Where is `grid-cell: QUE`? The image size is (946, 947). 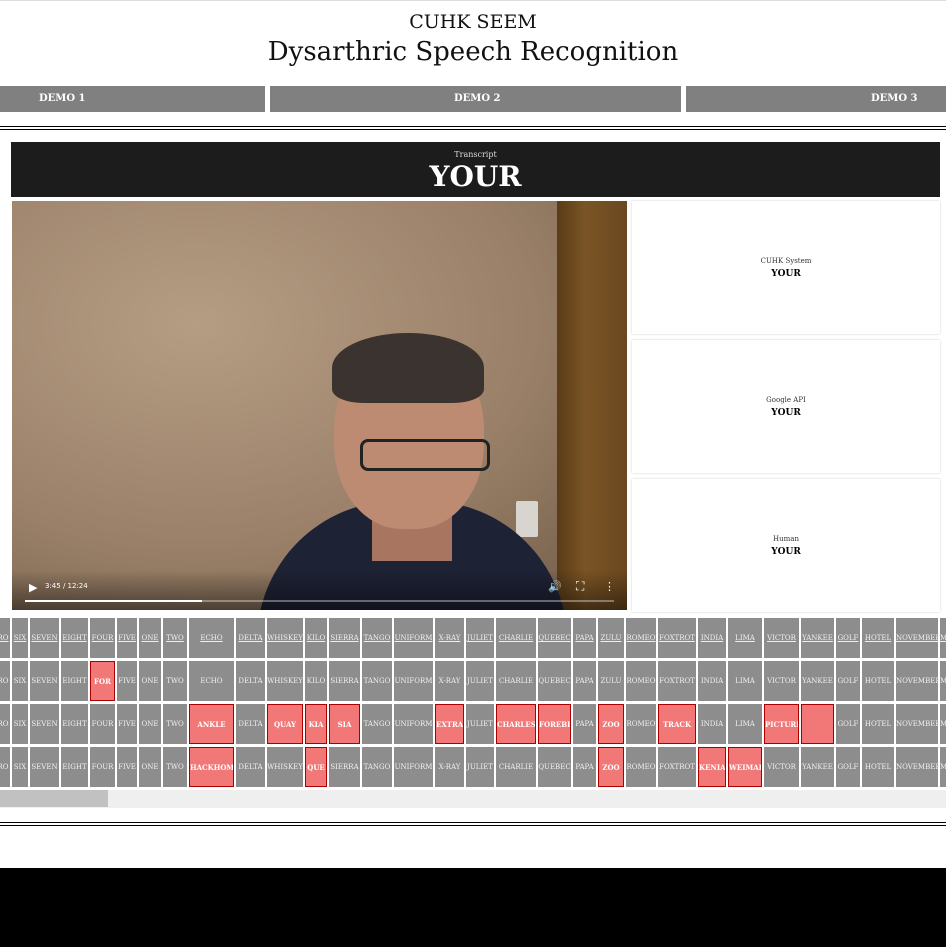 grid-cell: QUE is located at coordinates (316, 767).